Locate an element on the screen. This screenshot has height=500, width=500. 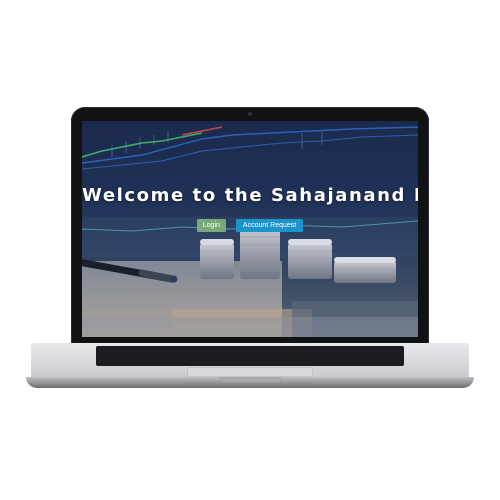
laptop-base-front is located at coordinates (250, 382).